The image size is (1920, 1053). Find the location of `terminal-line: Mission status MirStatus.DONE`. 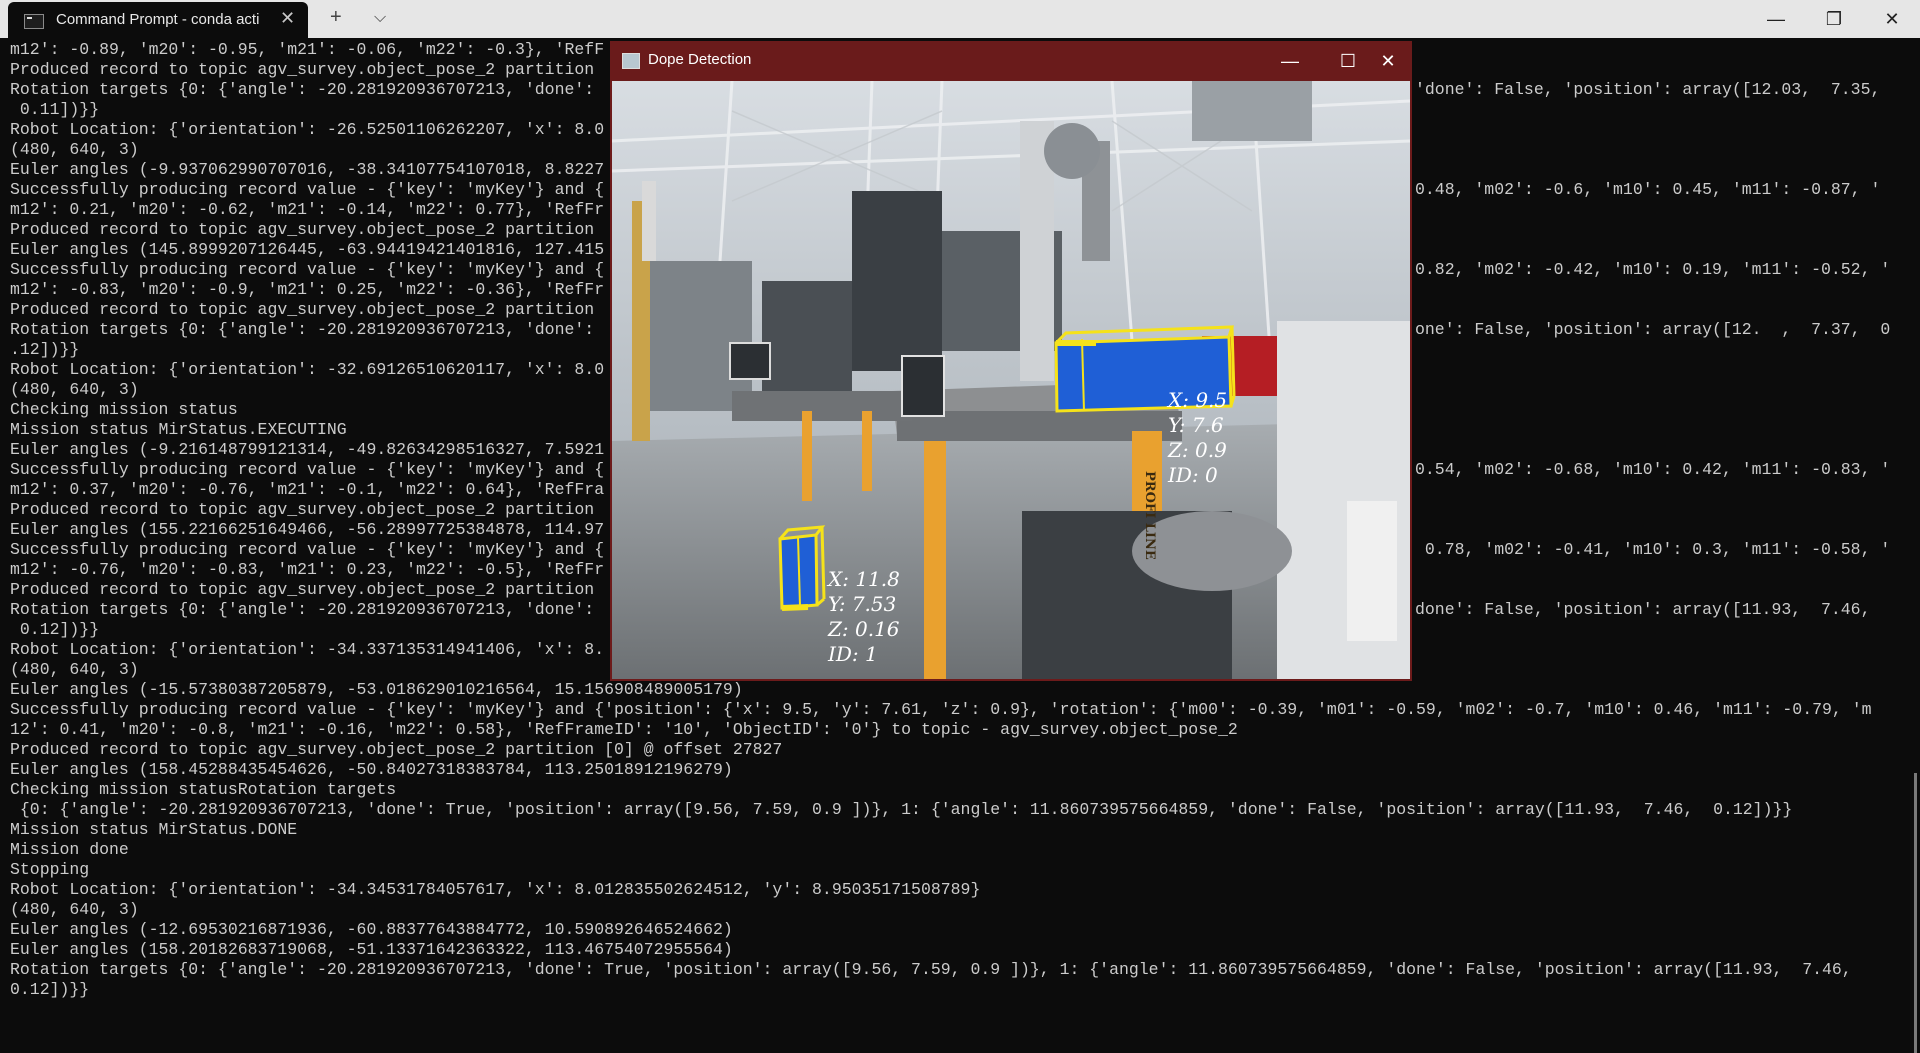

terminal-line: Mission status MirStatus.DONE is located at coordinates (154, 829).